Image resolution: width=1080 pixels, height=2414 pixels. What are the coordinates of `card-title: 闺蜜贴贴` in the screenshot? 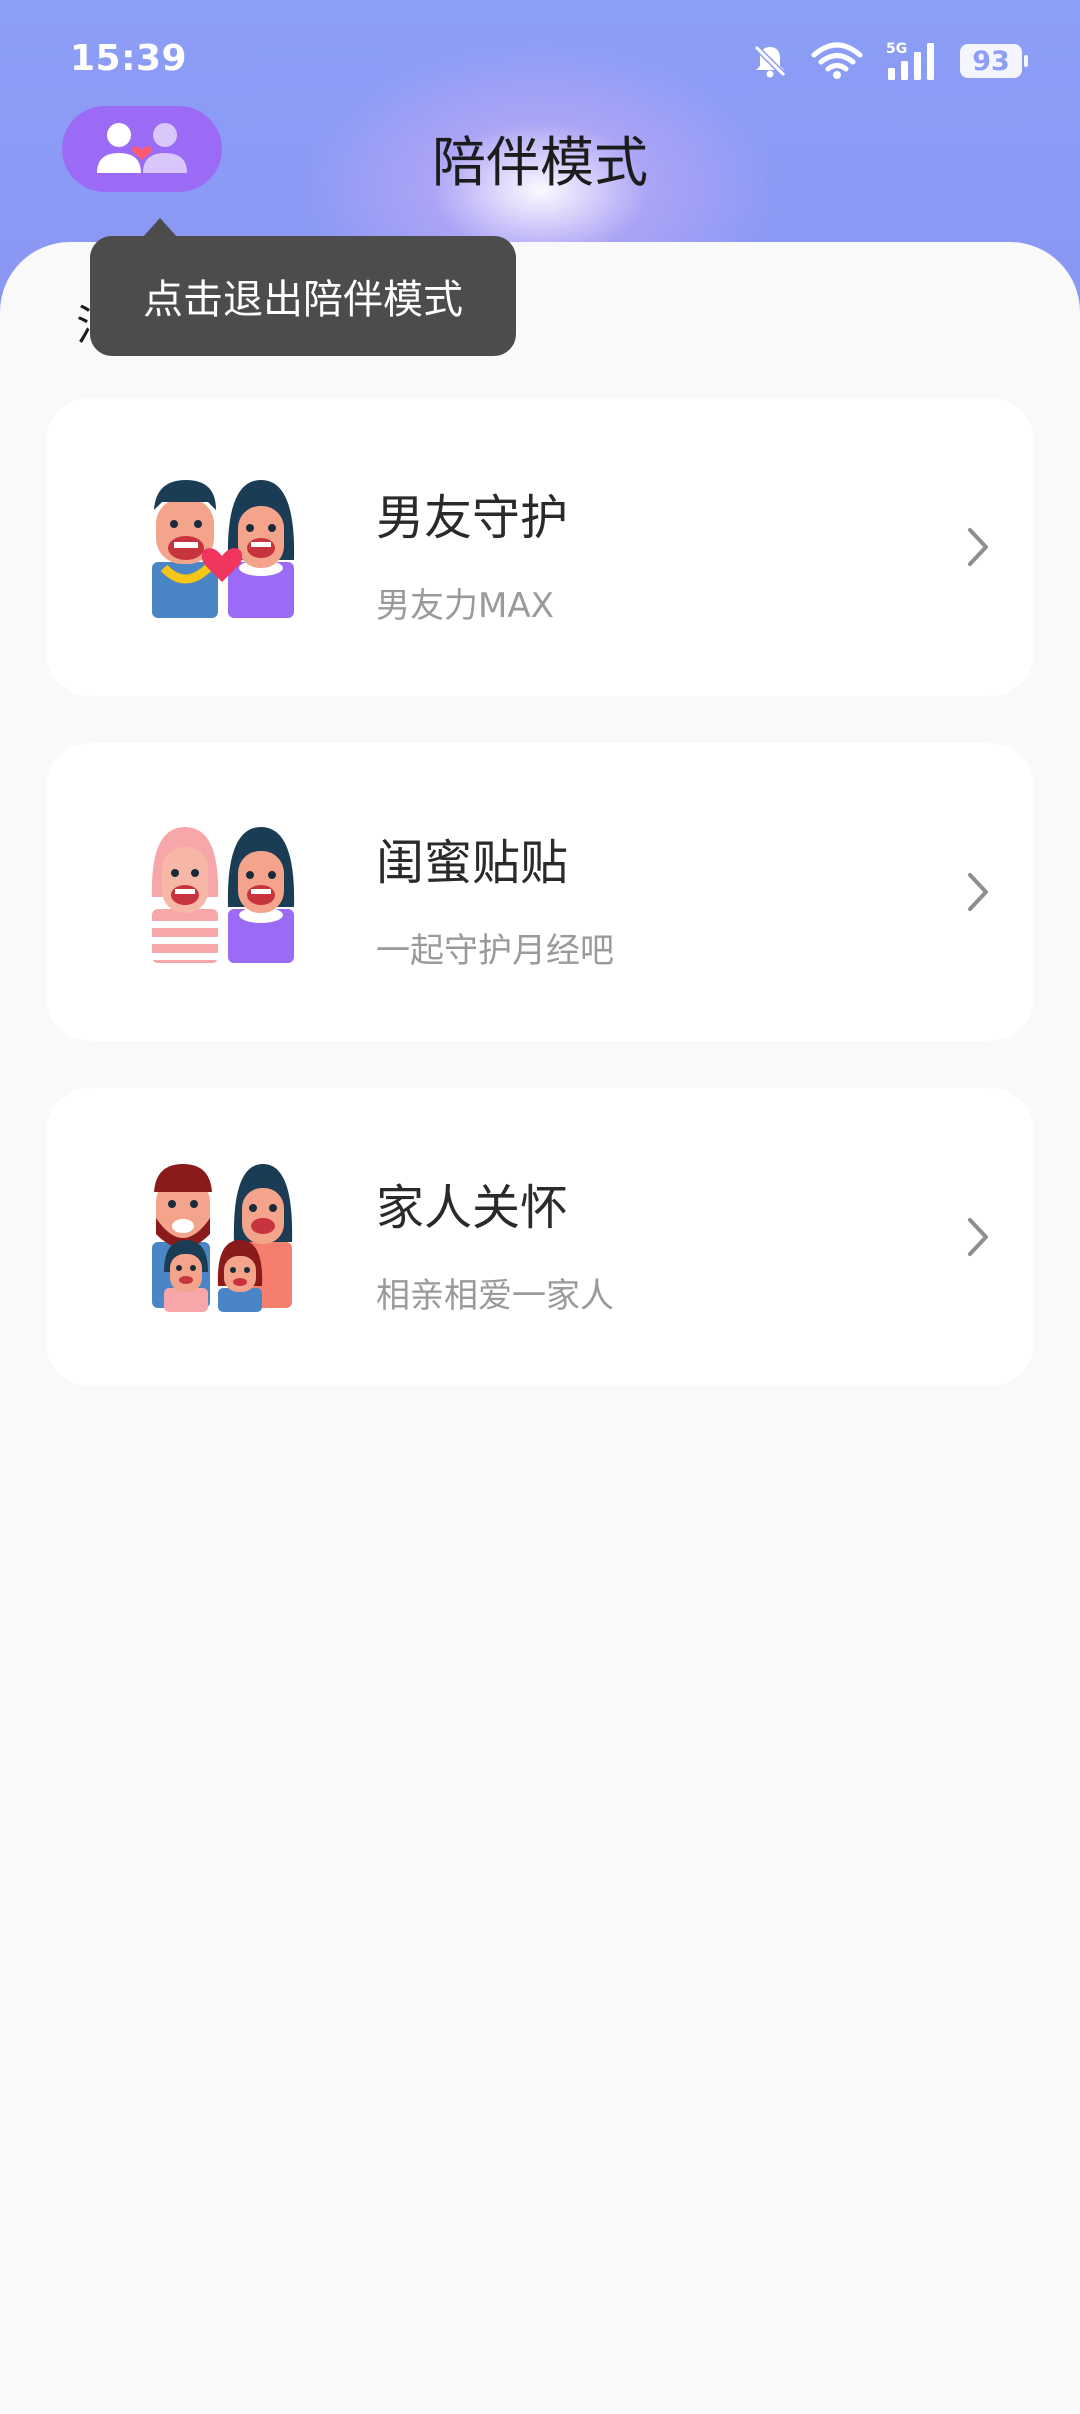 It's located at (472, 863).